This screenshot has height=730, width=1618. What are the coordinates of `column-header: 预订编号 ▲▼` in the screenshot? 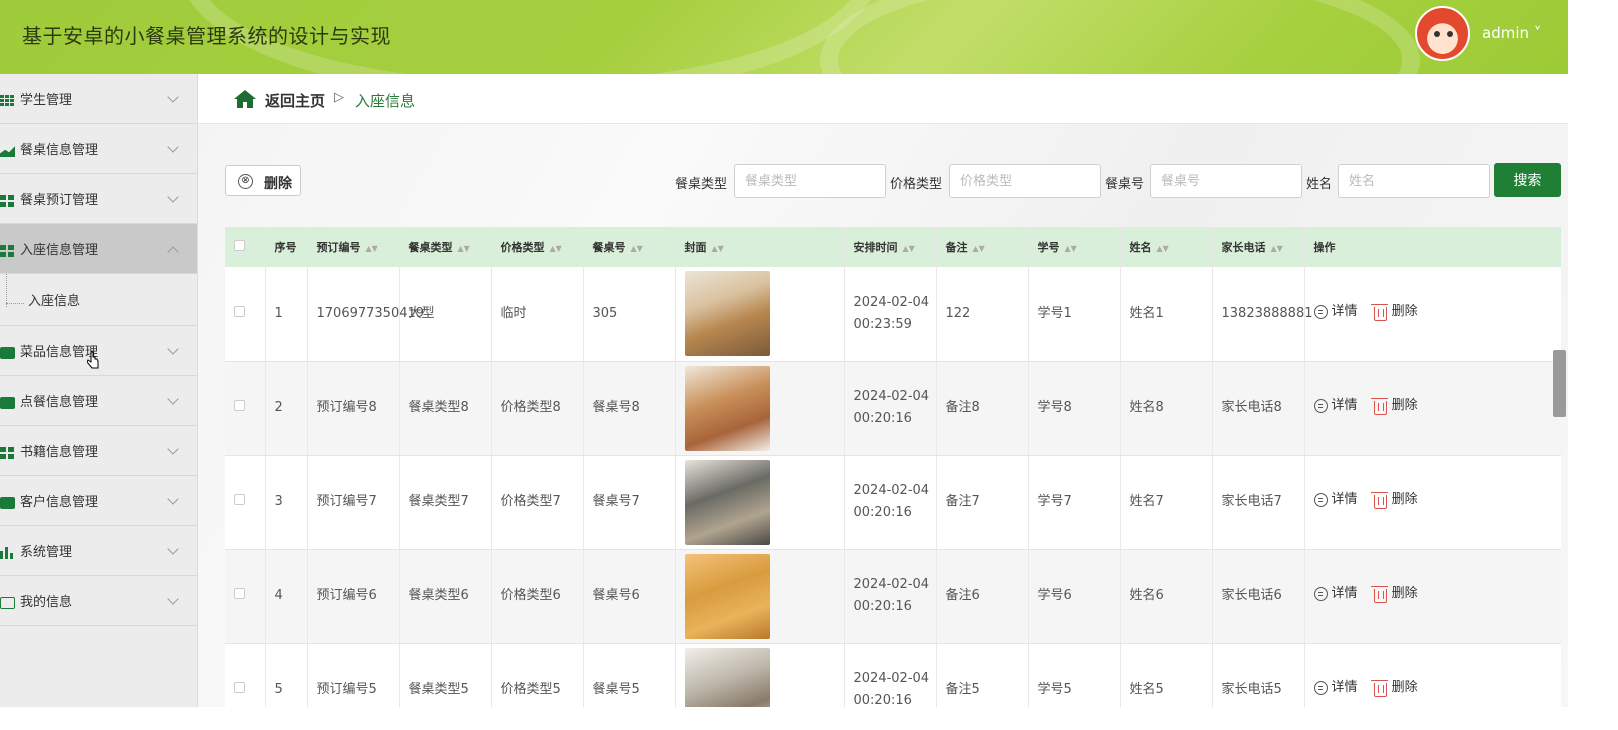 It's located at (353, 247).